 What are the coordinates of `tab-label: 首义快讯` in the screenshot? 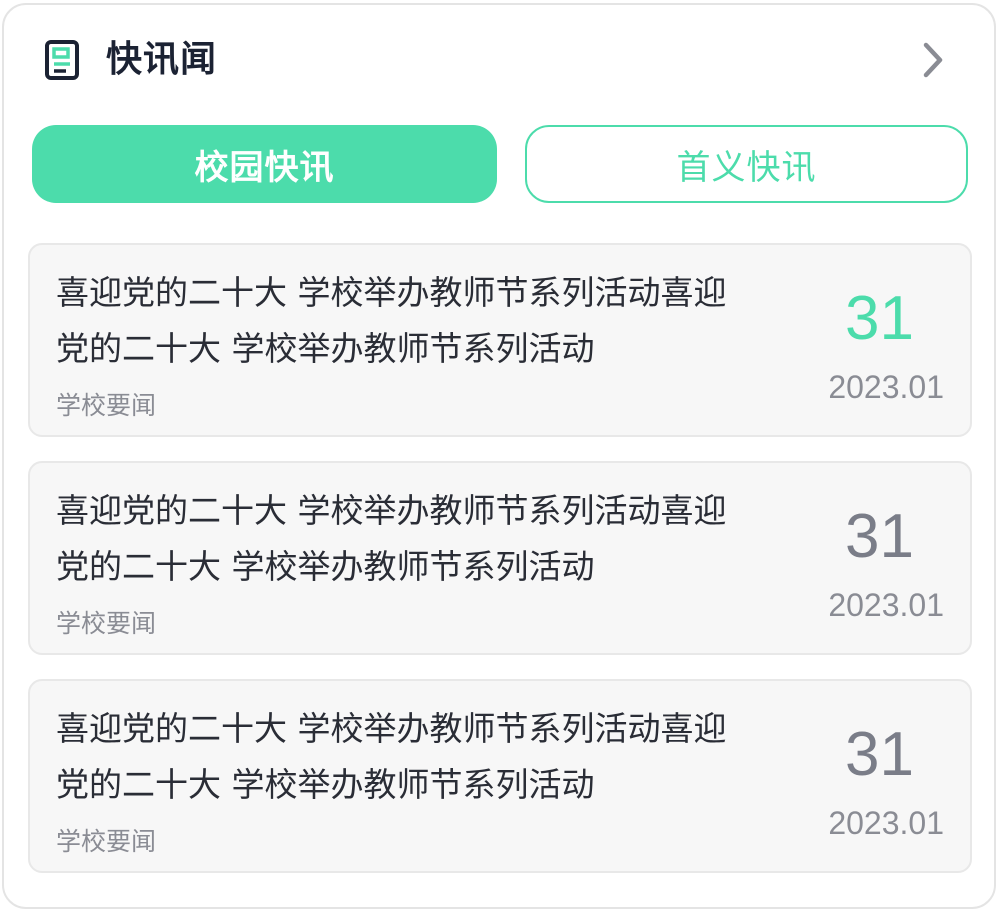 It's located at (746, 167).